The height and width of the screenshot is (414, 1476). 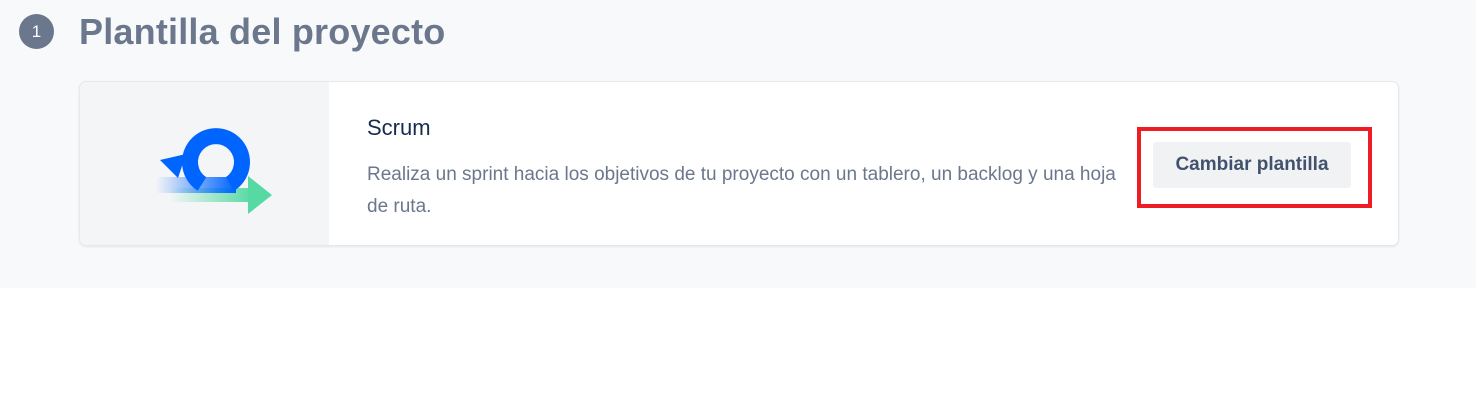 What do you see at coordinates (214, 171) in the screenshot?
I see `scrum-cycle-arrow-icon` at bounding box center [214, 171].